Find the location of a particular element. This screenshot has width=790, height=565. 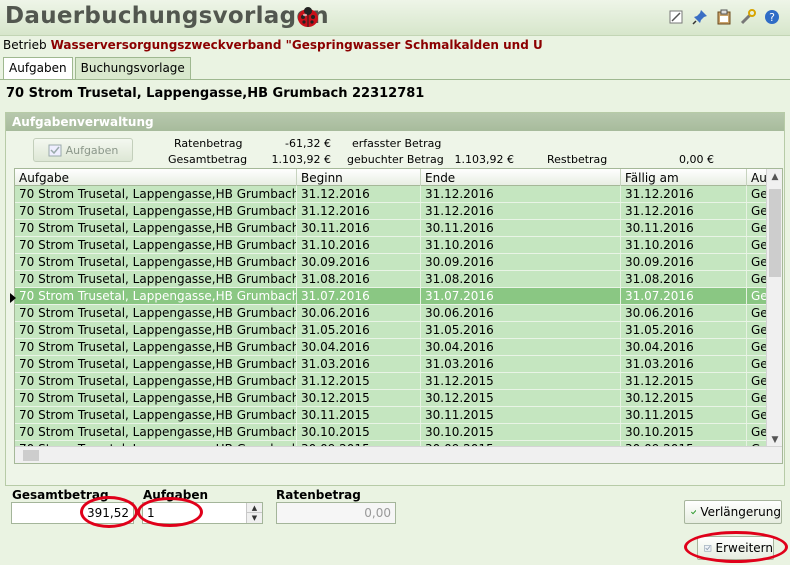

cell-faellig: 31.12.2015 is located at coordinates (684, 381).